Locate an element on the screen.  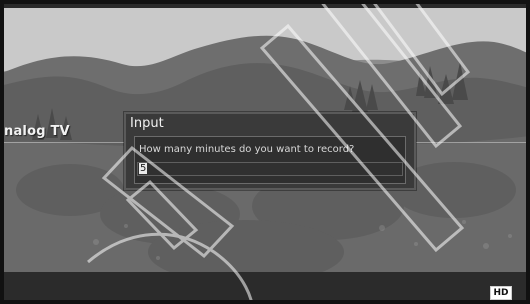
bottom-letterbox is located at coordinates (265, 288).